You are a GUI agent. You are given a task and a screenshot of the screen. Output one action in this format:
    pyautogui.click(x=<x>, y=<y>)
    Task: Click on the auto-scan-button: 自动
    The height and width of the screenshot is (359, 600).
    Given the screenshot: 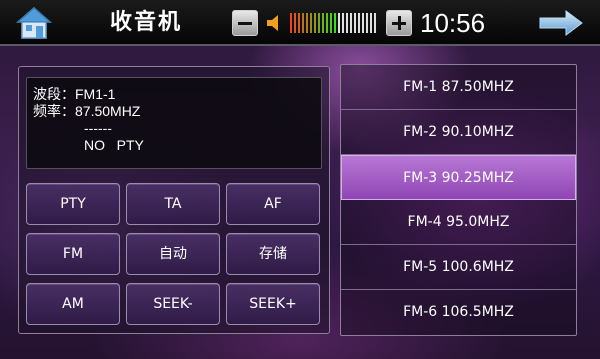 What is the action you would take?
    pyautogui.click(x=173, y=254)
    